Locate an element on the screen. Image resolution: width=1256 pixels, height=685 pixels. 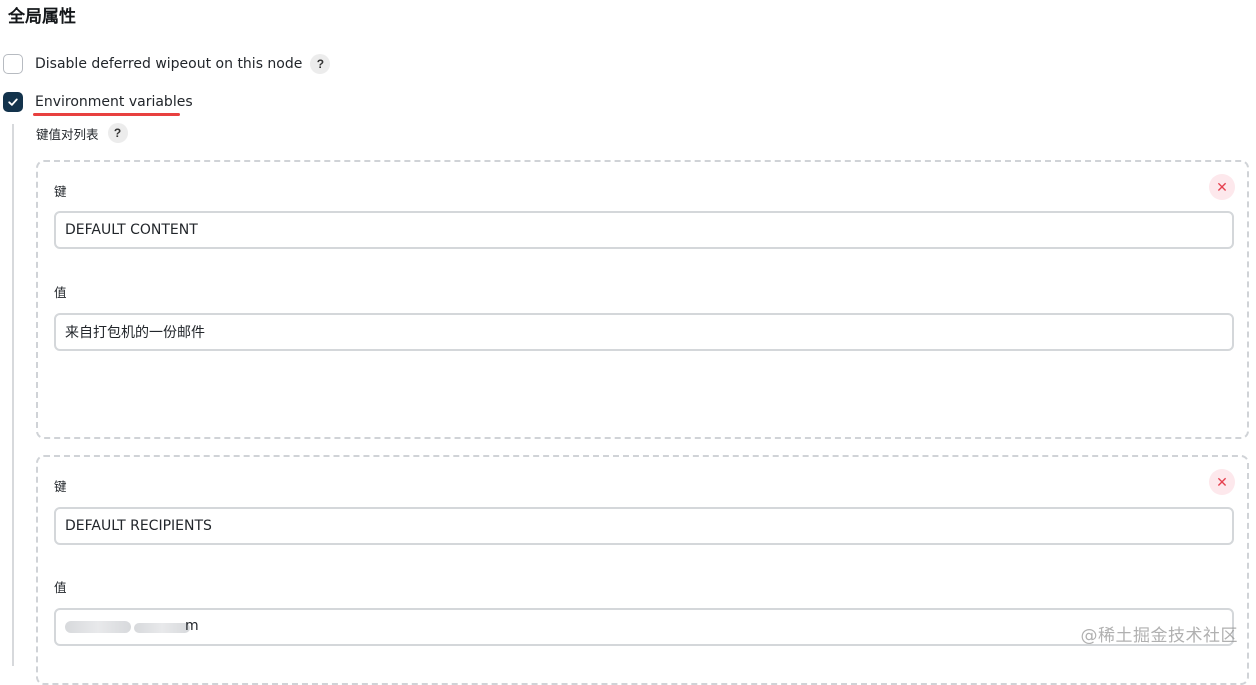
disable-wipeout-help-icon: ? is located at coordinates (320, 64).